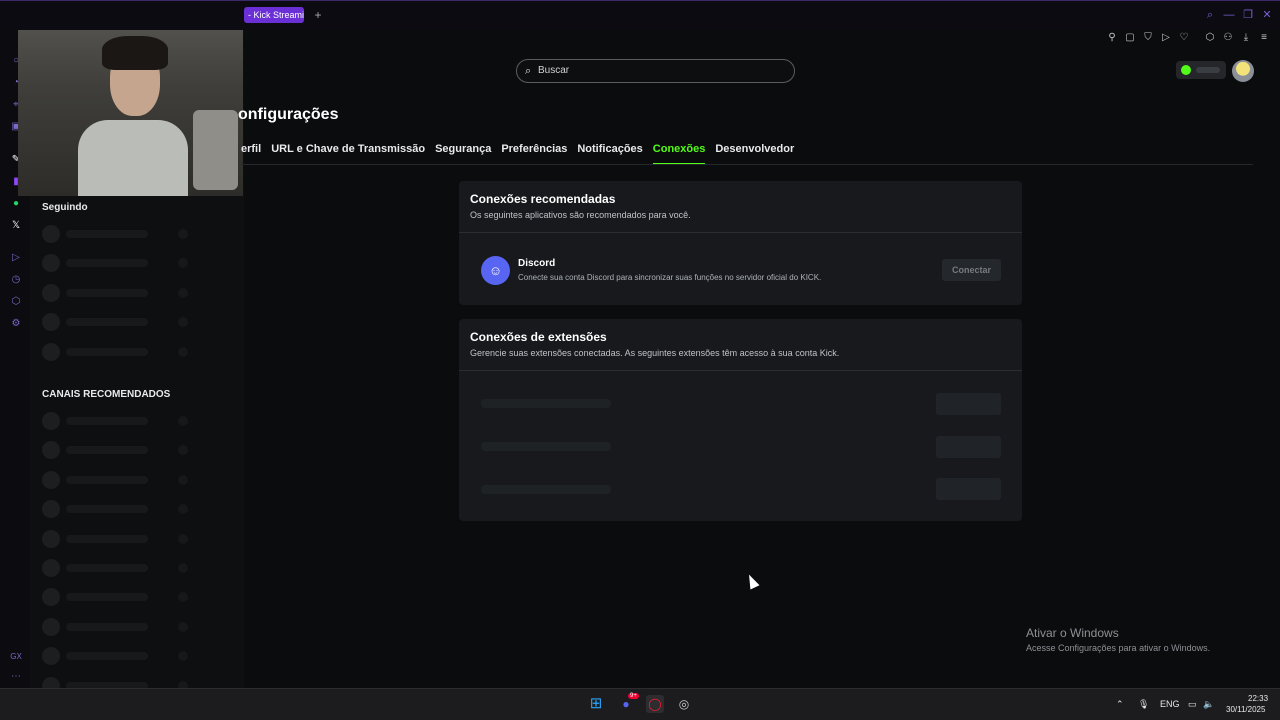  Describe the element at coordinates (1208, 704) in the screenshot. I see `volume-icon: 🔈` at that location.